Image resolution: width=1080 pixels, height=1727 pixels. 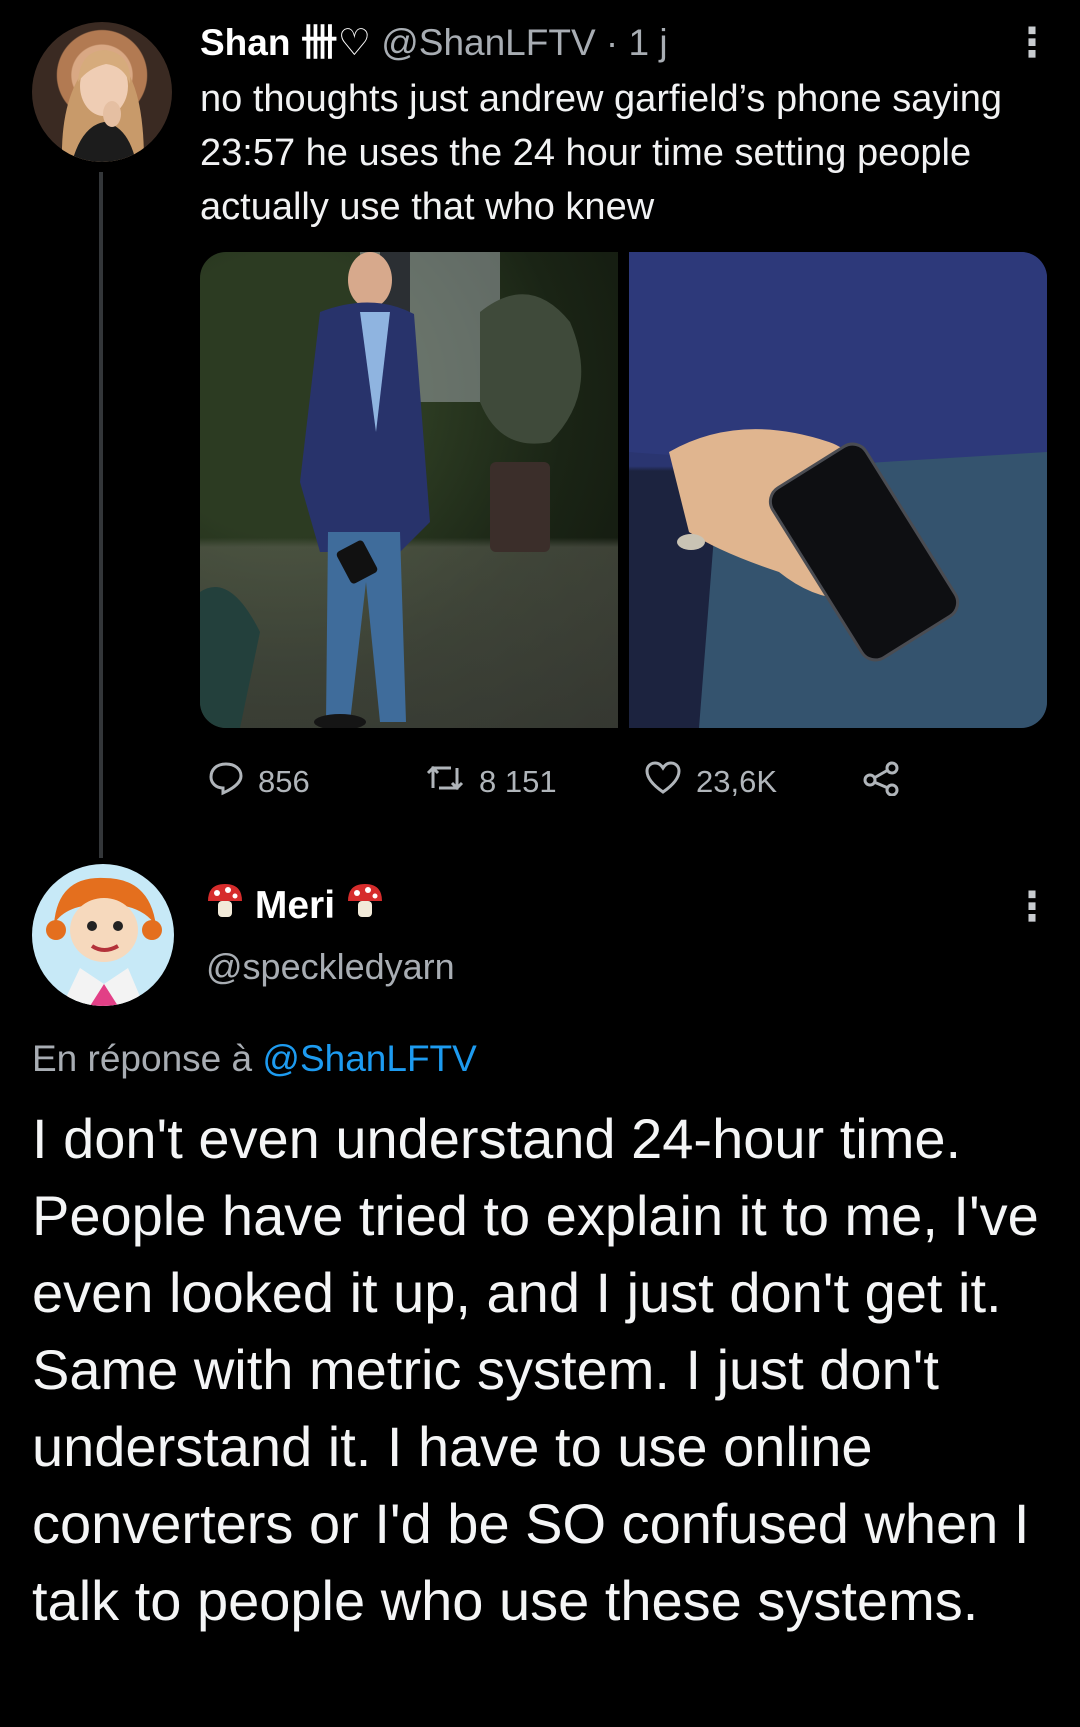 What do you see at coordinates (335, 42) in the screenshot?
I see `author-name-decoration: 卌♡` at bounding box center [335, 42].